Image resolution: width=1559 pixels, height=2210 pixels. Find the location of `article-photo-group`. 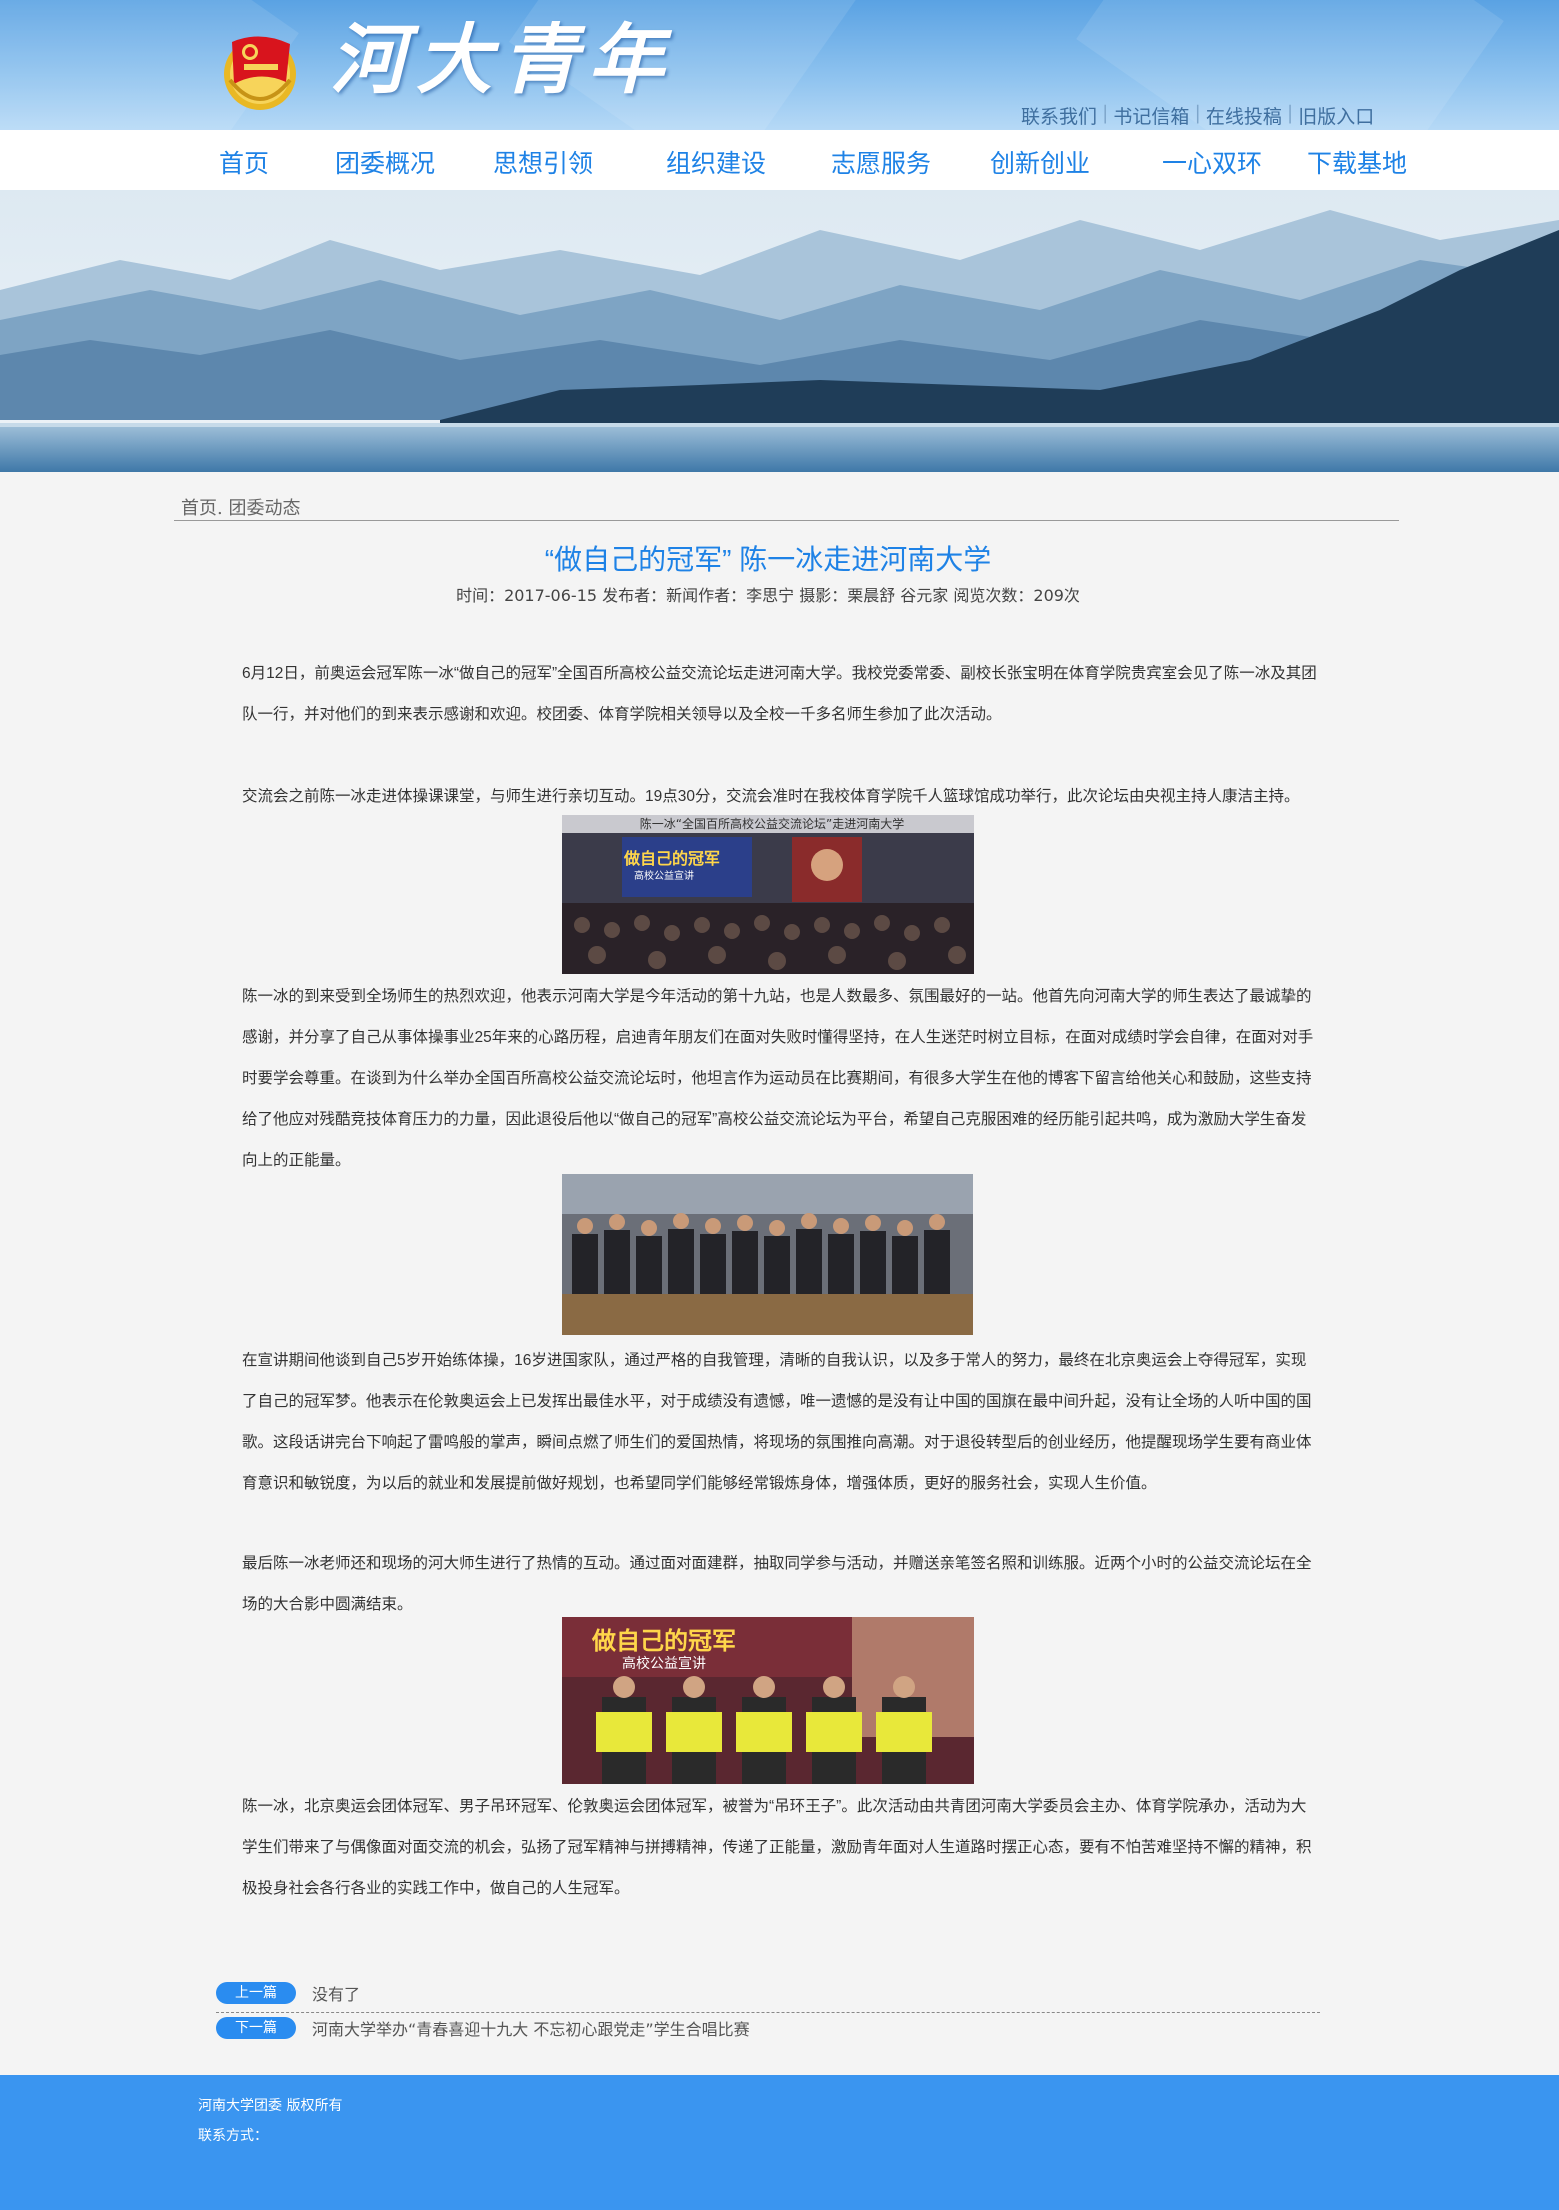

article-photo-group is located at coordinates (767, 1254).